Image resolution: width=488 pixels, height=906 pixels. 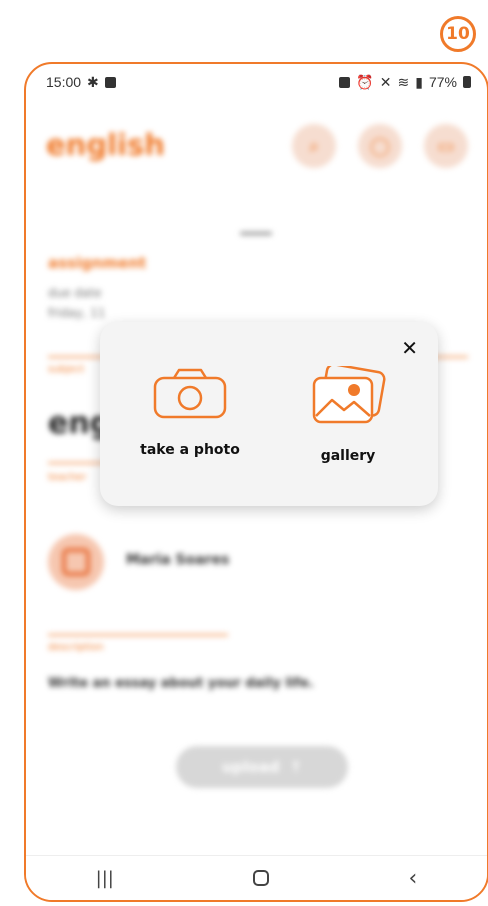 I want to click on calendar-icon: ▭, so click(x=446, y=146).